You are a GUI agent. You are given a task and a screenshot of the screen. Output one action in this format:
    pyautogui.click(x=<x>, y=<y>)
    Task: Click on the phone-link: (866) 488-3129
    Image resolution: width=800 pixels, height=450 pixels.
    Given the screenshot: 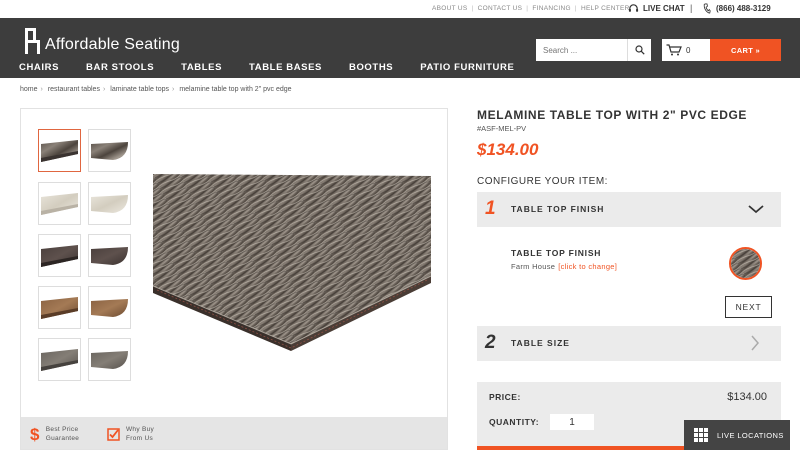 What is the action you would take?
    pyautogui.click(x=737, y=8)
    